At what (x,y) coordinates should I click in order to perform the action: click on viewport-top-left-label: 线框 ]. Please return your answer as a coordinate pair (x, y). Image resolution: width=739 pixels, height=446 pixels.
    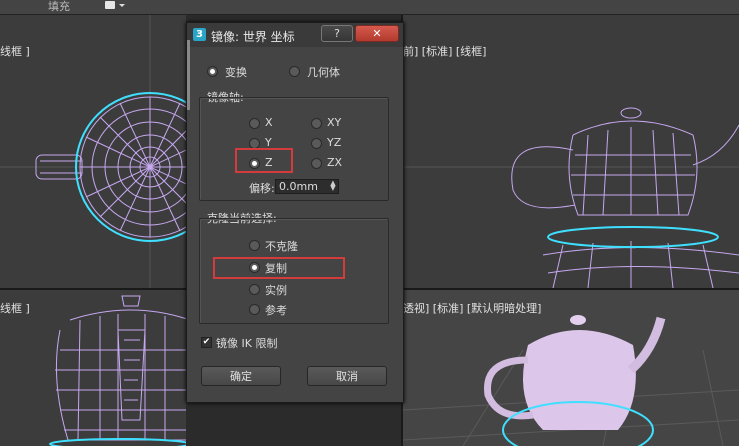
    Looking at the image, I should click on (15, 51).